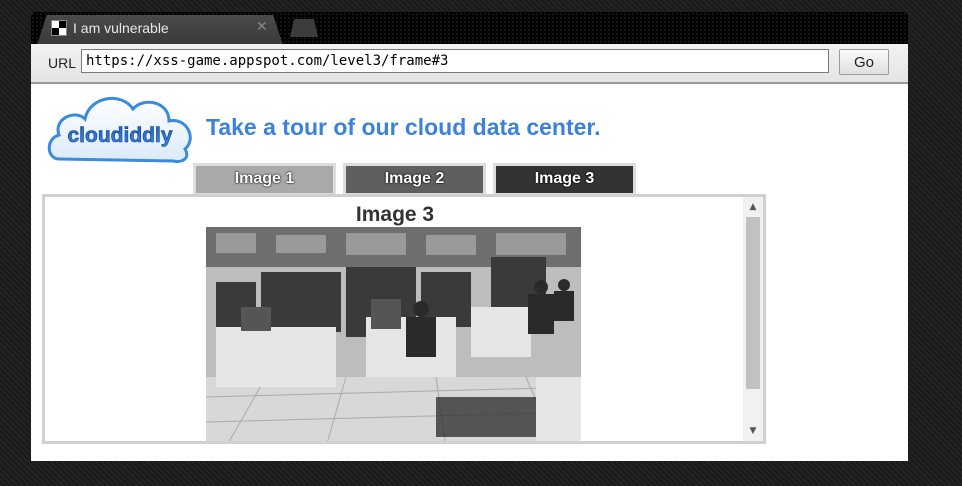 The height and width of the screenshot is (486, 962). Describe the element at coordinates (395, 214) in the screenshot. I see `image-title: Image 3` at that location.